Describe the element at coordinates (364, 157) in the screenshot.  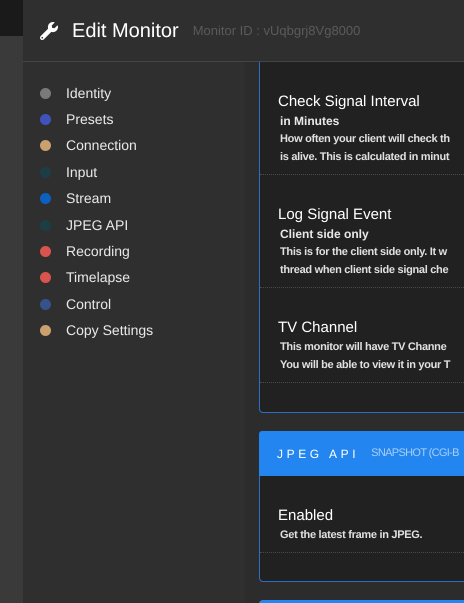
I see `setting-description: is alive. This is calculated in minut` at that location.